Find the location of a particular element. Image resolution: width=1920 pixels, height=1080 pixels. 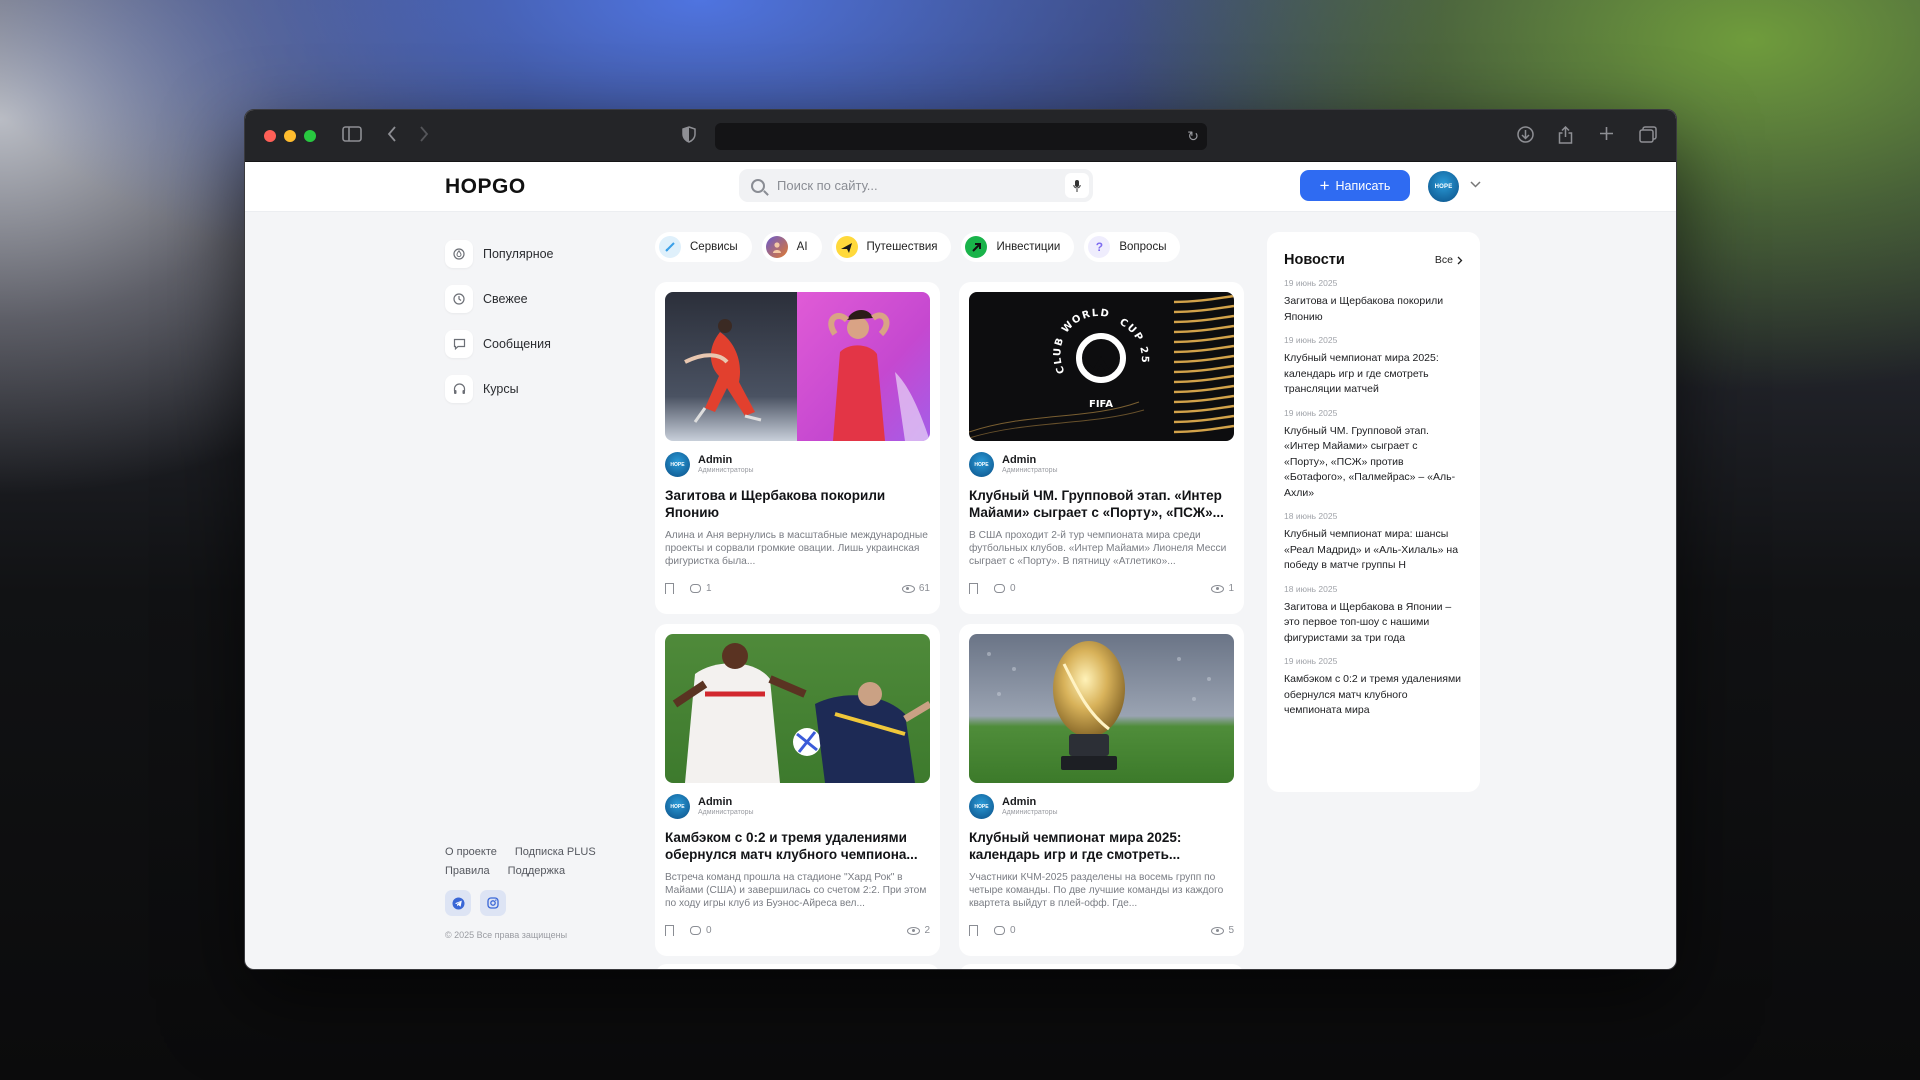

sidebar-toggle-icon is located at coordinates (352, 136).